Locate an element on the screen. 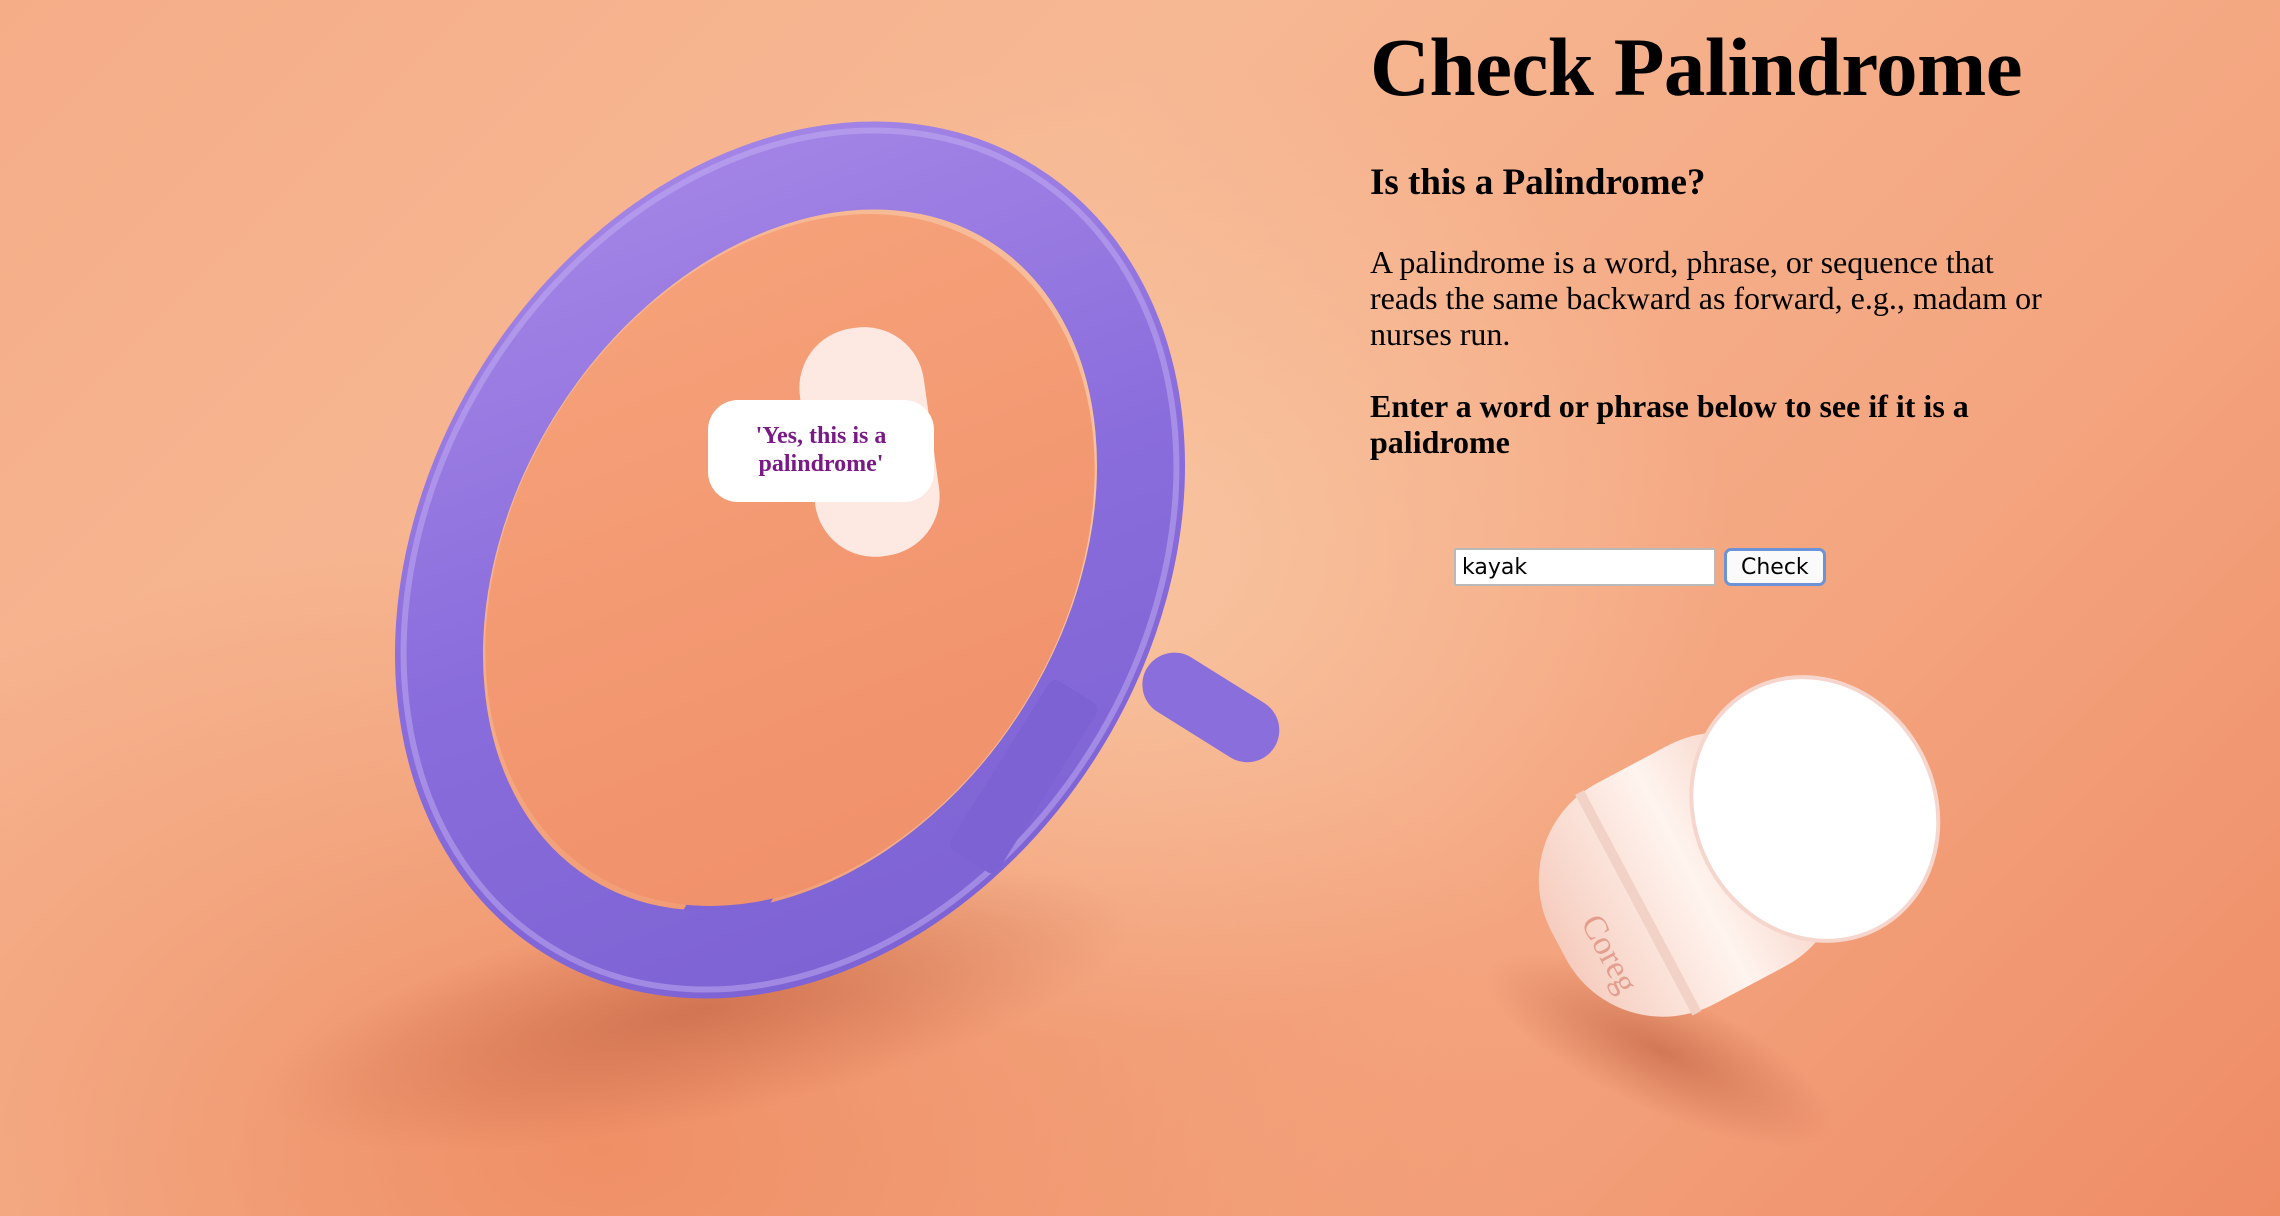 The width and height of the screenshot is (2280, 1216). subtitle: Is this a Palindrome? is located at coordinates (1538, 182).